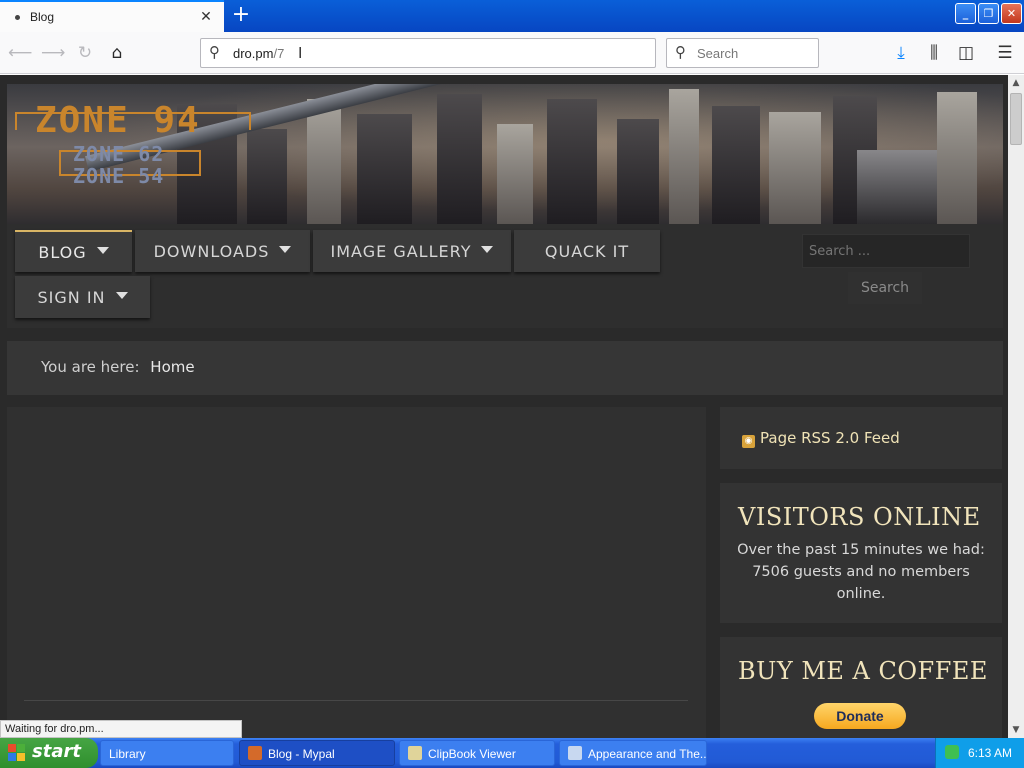 The width and height of the screenshot is (1024, 768). What do you see at coordinates (472, 754) in the screenshot?
I see `task-label: ClipBook Viewer` at bounding box center [472, 754].